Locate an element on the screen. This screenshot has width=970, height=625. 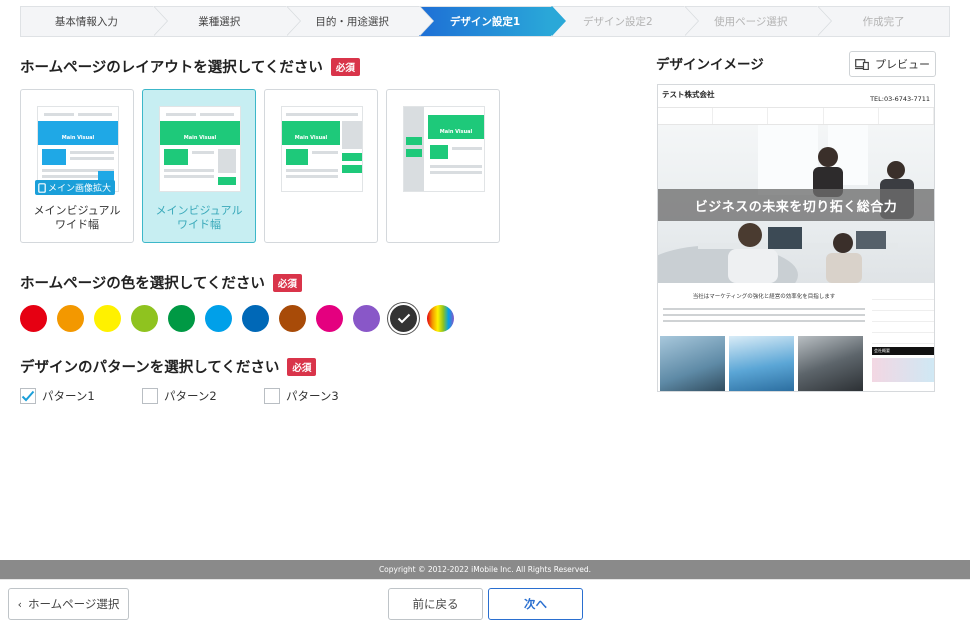
back-to-homepage-select-button: ‹ ホームページ選択 is located at coordinates (68, 604).